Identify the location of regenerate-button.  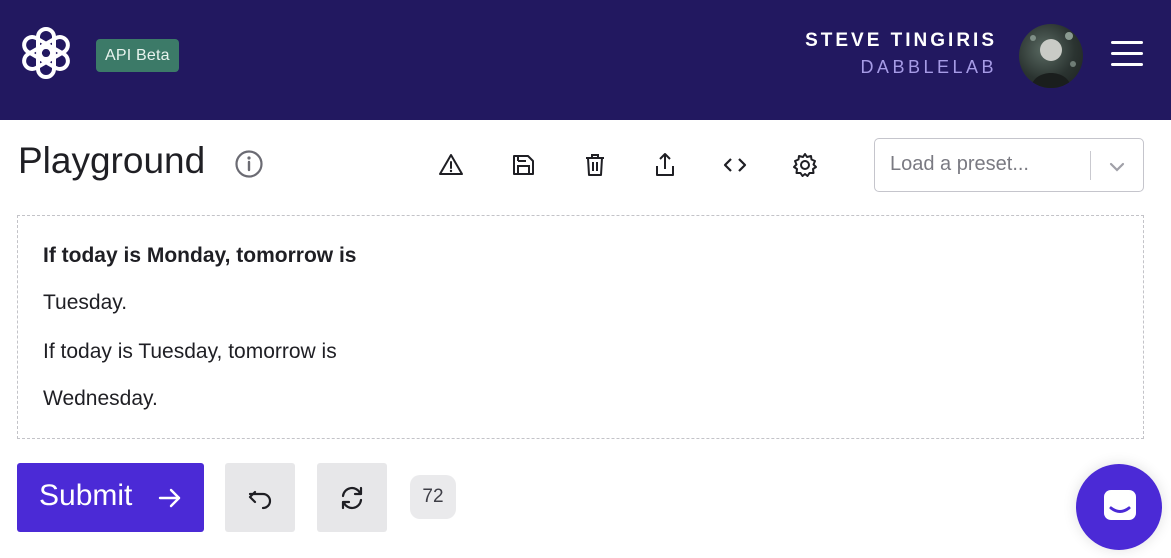
(352, 497).